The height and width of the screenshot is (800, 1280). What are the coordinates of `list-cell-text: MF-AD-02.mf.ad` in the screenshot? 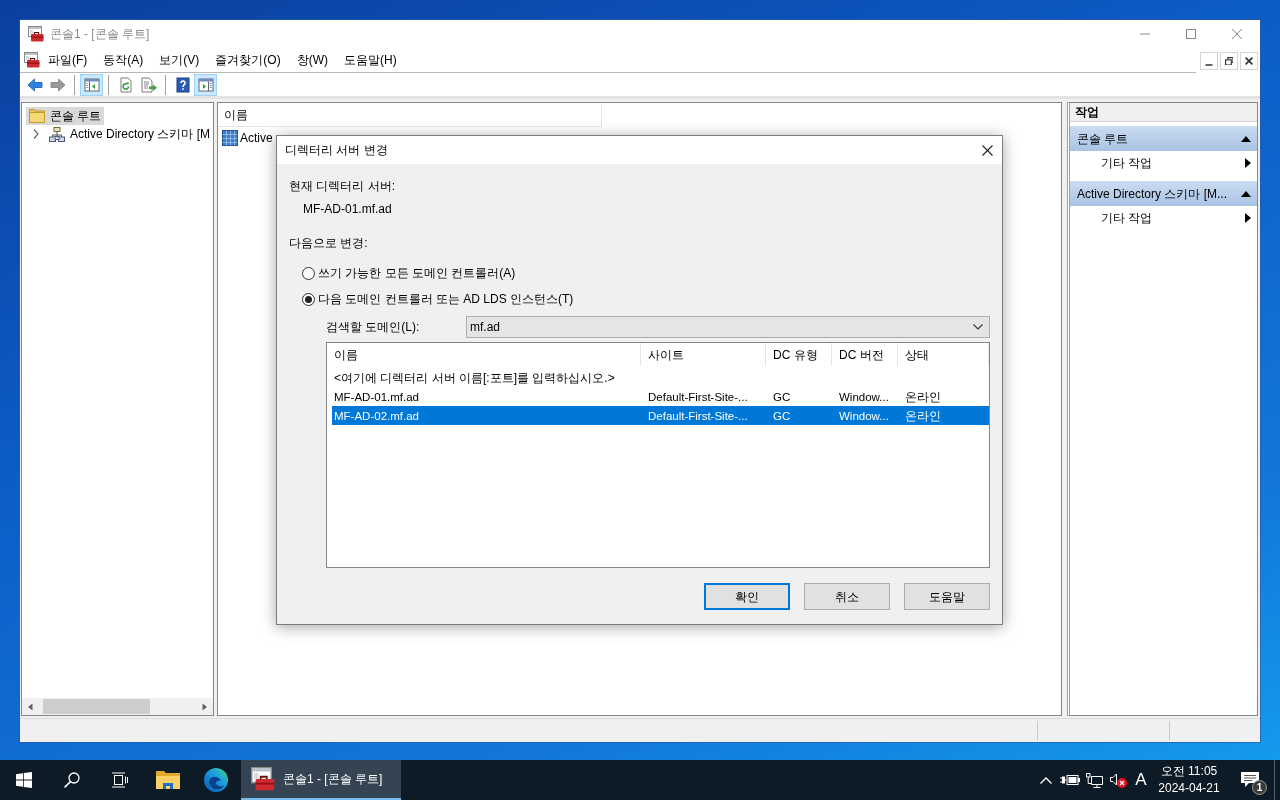 It's located at (376, 416).